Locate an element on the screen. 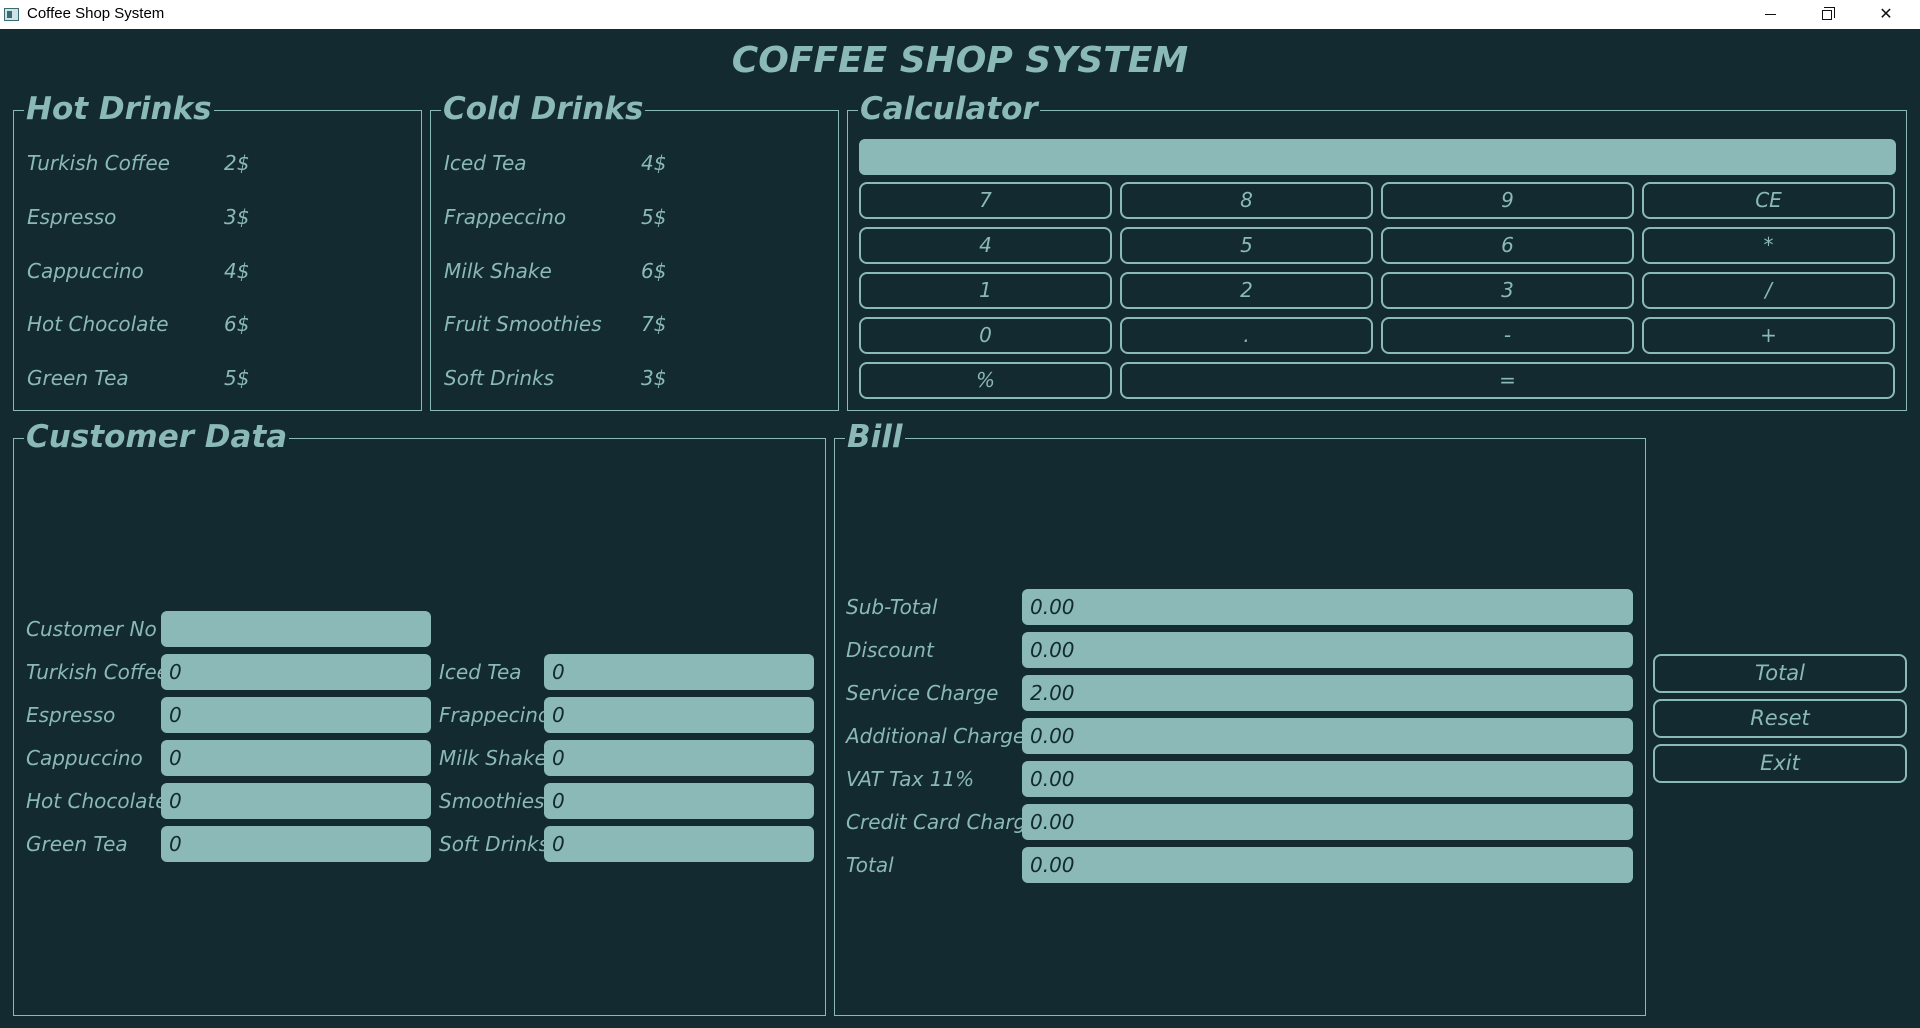  calc-button-equals: = is located at coordinates (1507, 380).